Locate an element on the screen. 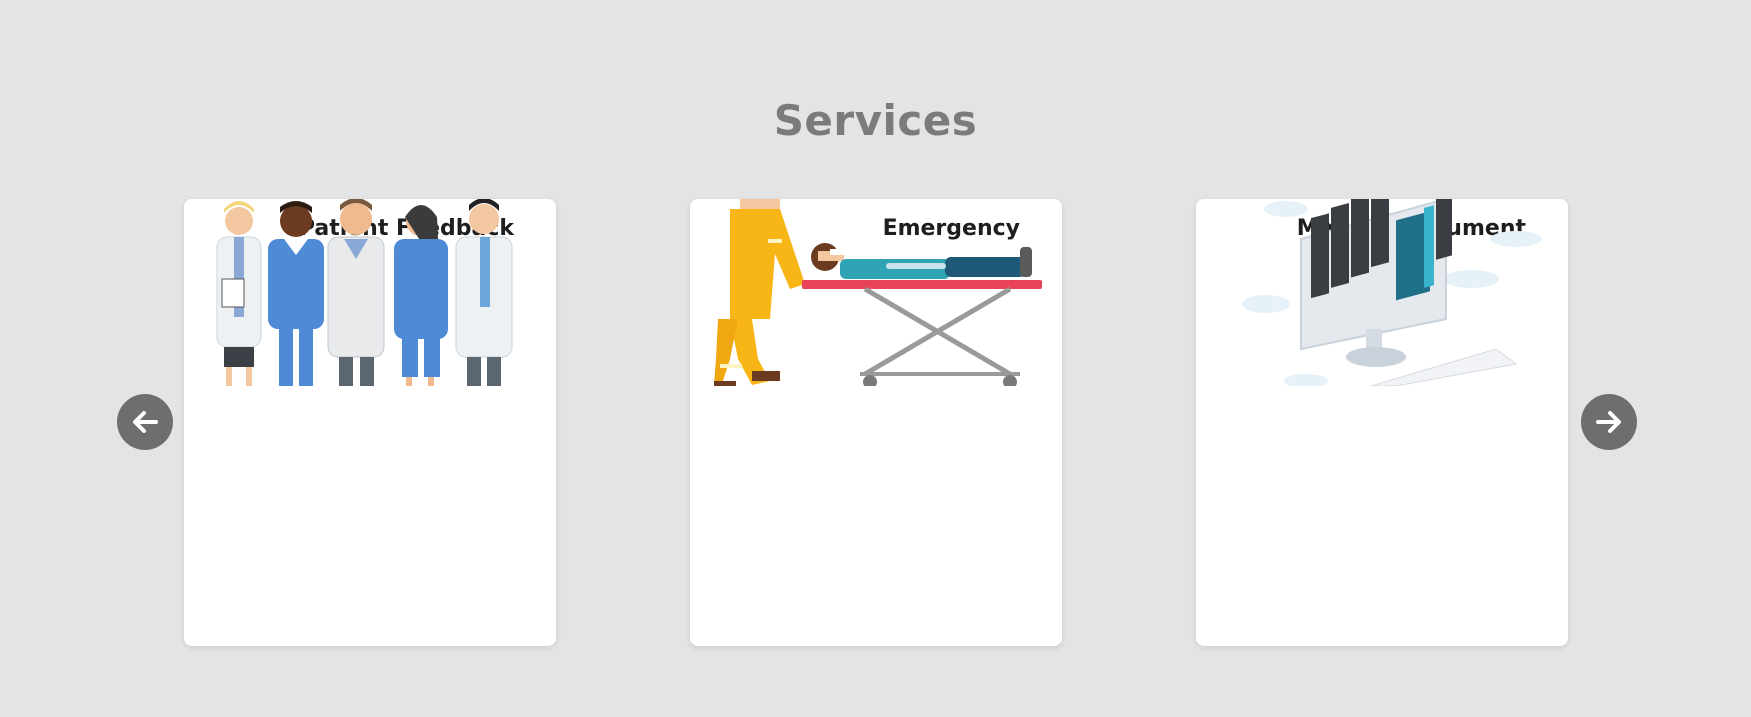  medical-staff-illustration is located at coordinates (370, 292).